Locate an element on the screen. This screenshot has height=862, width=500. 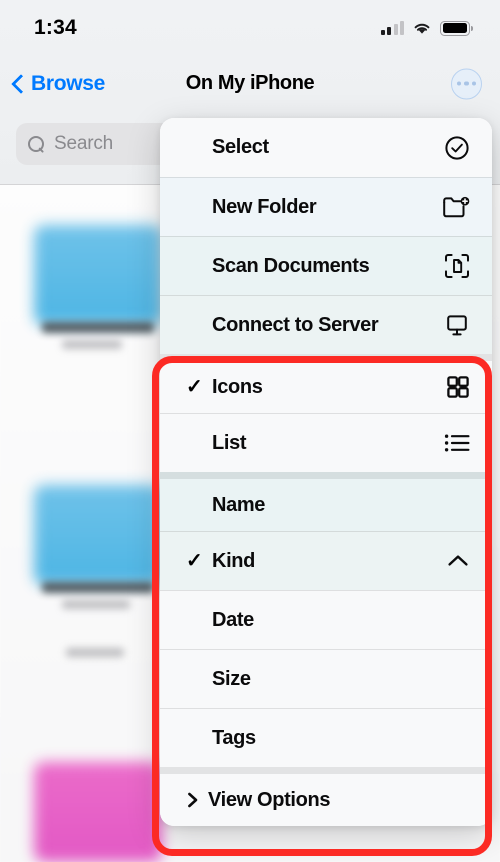
menu-item-label: Date is located at coordinates (233, 619).